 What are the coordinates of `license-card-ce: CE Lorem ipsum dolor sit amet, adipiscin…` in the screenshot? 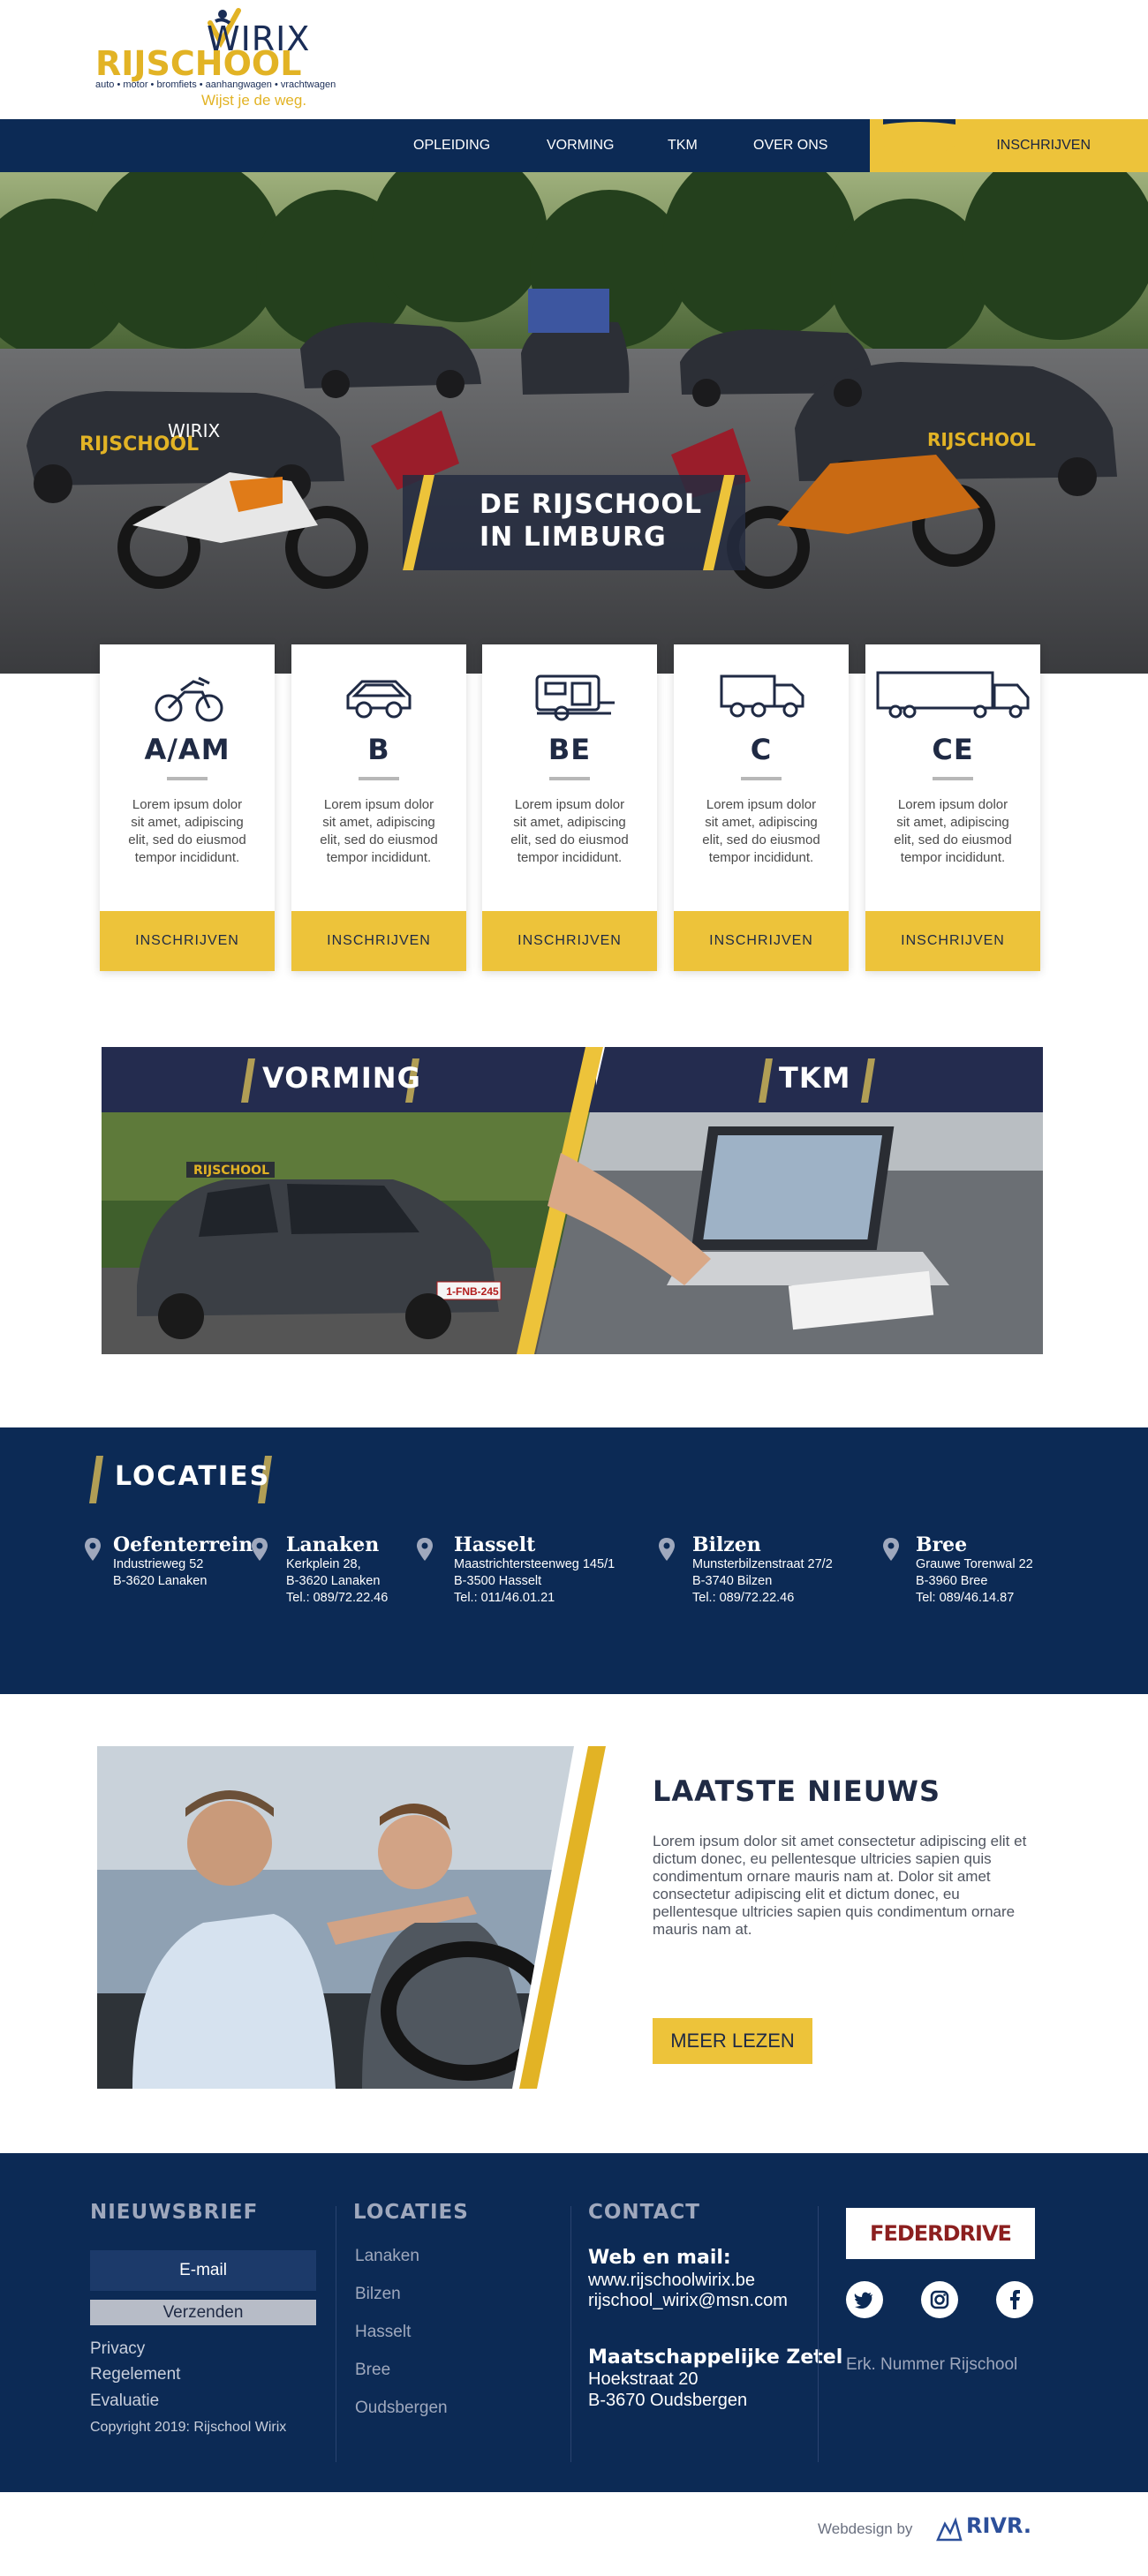 It's located at (953, 808).